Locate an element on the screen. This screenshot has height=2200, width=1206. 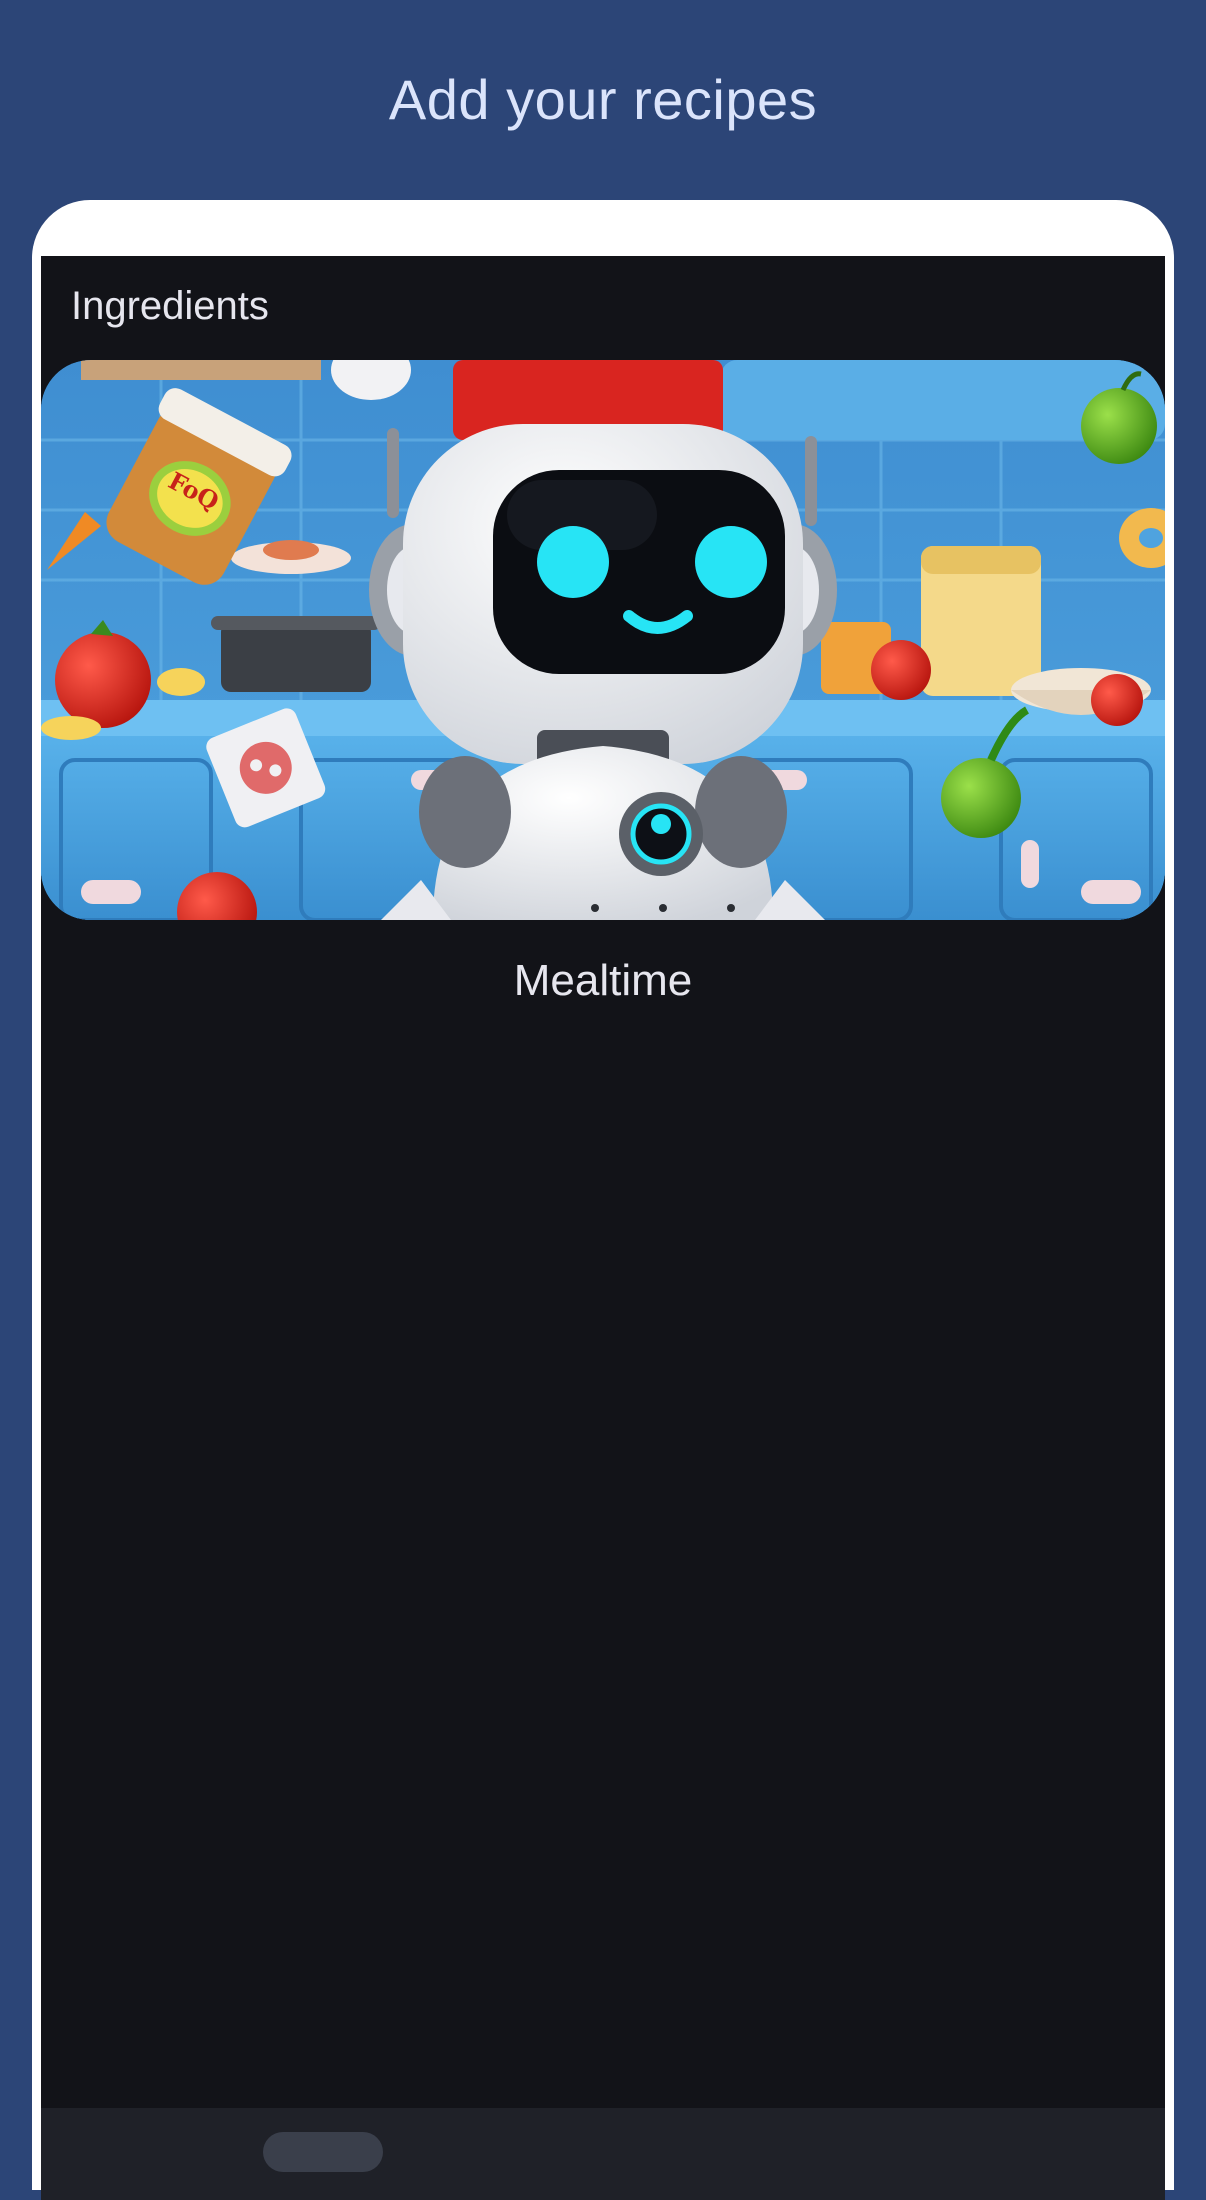
nav-indicator is located at coordinates (323, 2152).